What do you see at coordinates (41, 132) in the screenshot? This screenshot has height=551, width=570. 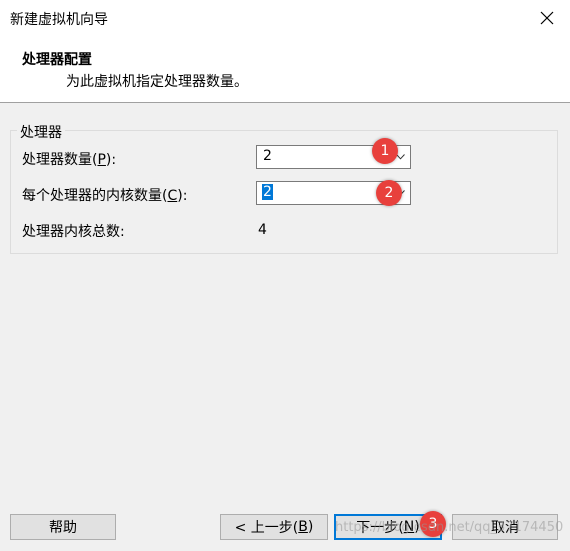 I see `processor-group-label: 处理器` at bounding box center [41, 132].